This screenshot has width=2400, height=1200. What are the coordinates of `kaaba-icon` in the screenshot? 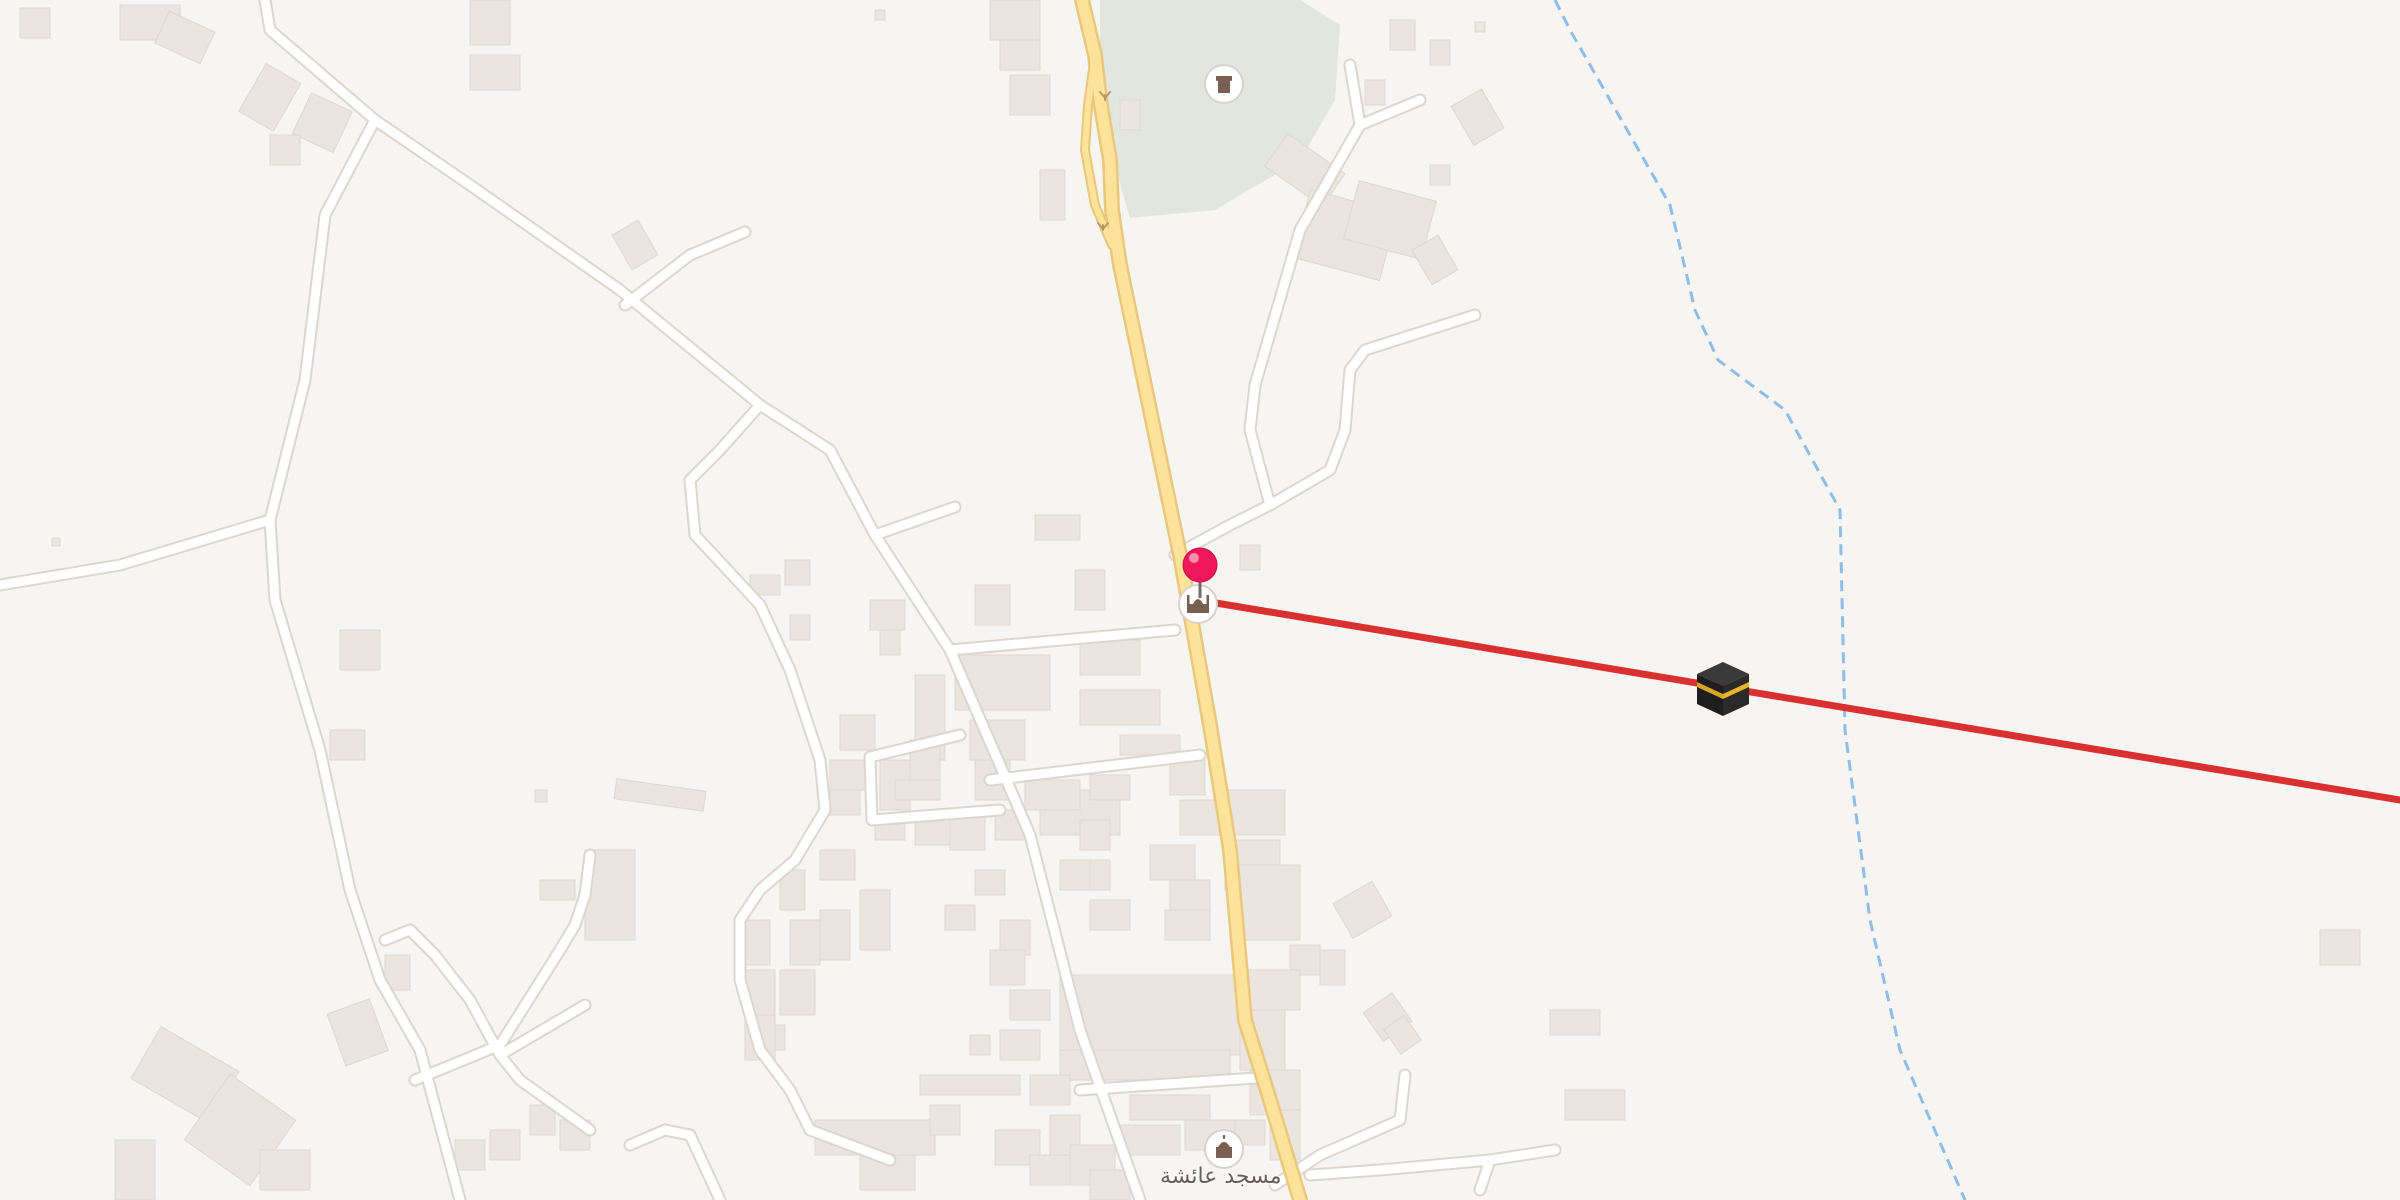 It's located at (1723, 689).